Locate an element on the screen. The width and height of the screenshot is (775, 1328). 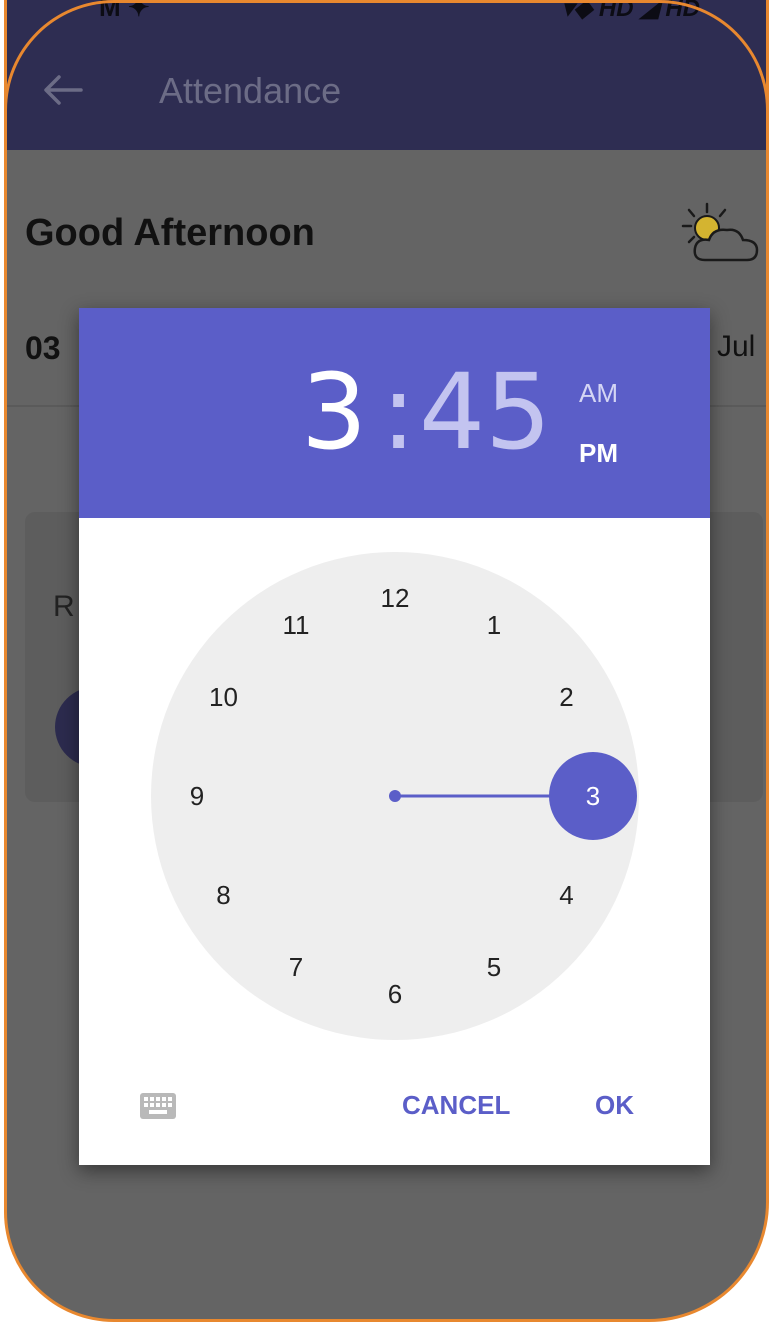
clock-center-dot is located at coordinates (395, 796).